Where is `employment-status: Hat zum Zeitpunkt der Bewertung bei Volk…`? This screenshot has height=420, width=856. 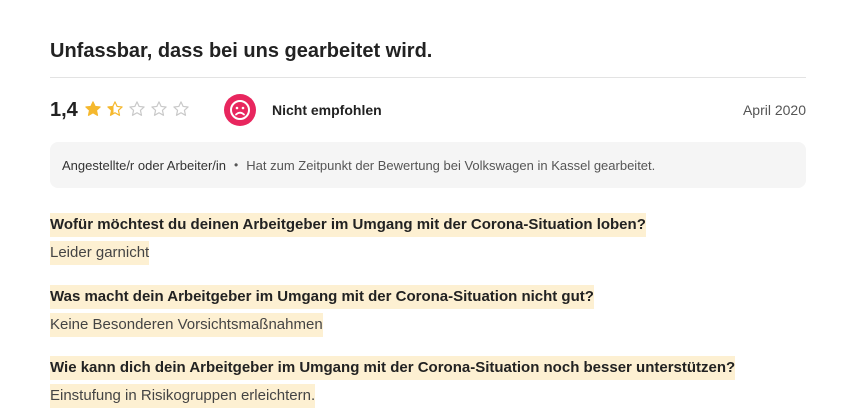 employment-status: Hat zum Zeitpunkt der Bewertung bei Volk… is located at coordinates (451, 165).